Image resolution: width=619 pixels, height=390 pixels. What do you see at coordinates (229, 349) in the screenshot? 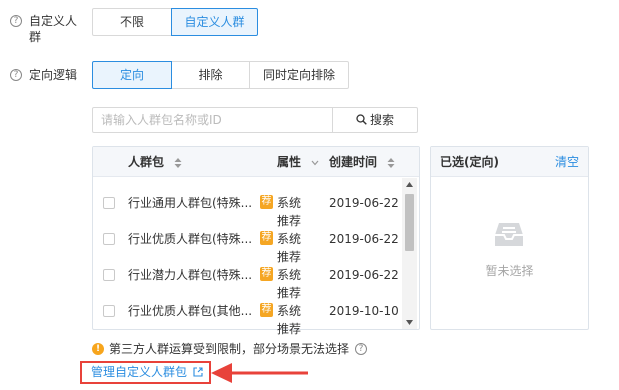
I see `warning-text: 第三方人群运算受到限制，部分场景无法选择` at bounding box center [229, 349].